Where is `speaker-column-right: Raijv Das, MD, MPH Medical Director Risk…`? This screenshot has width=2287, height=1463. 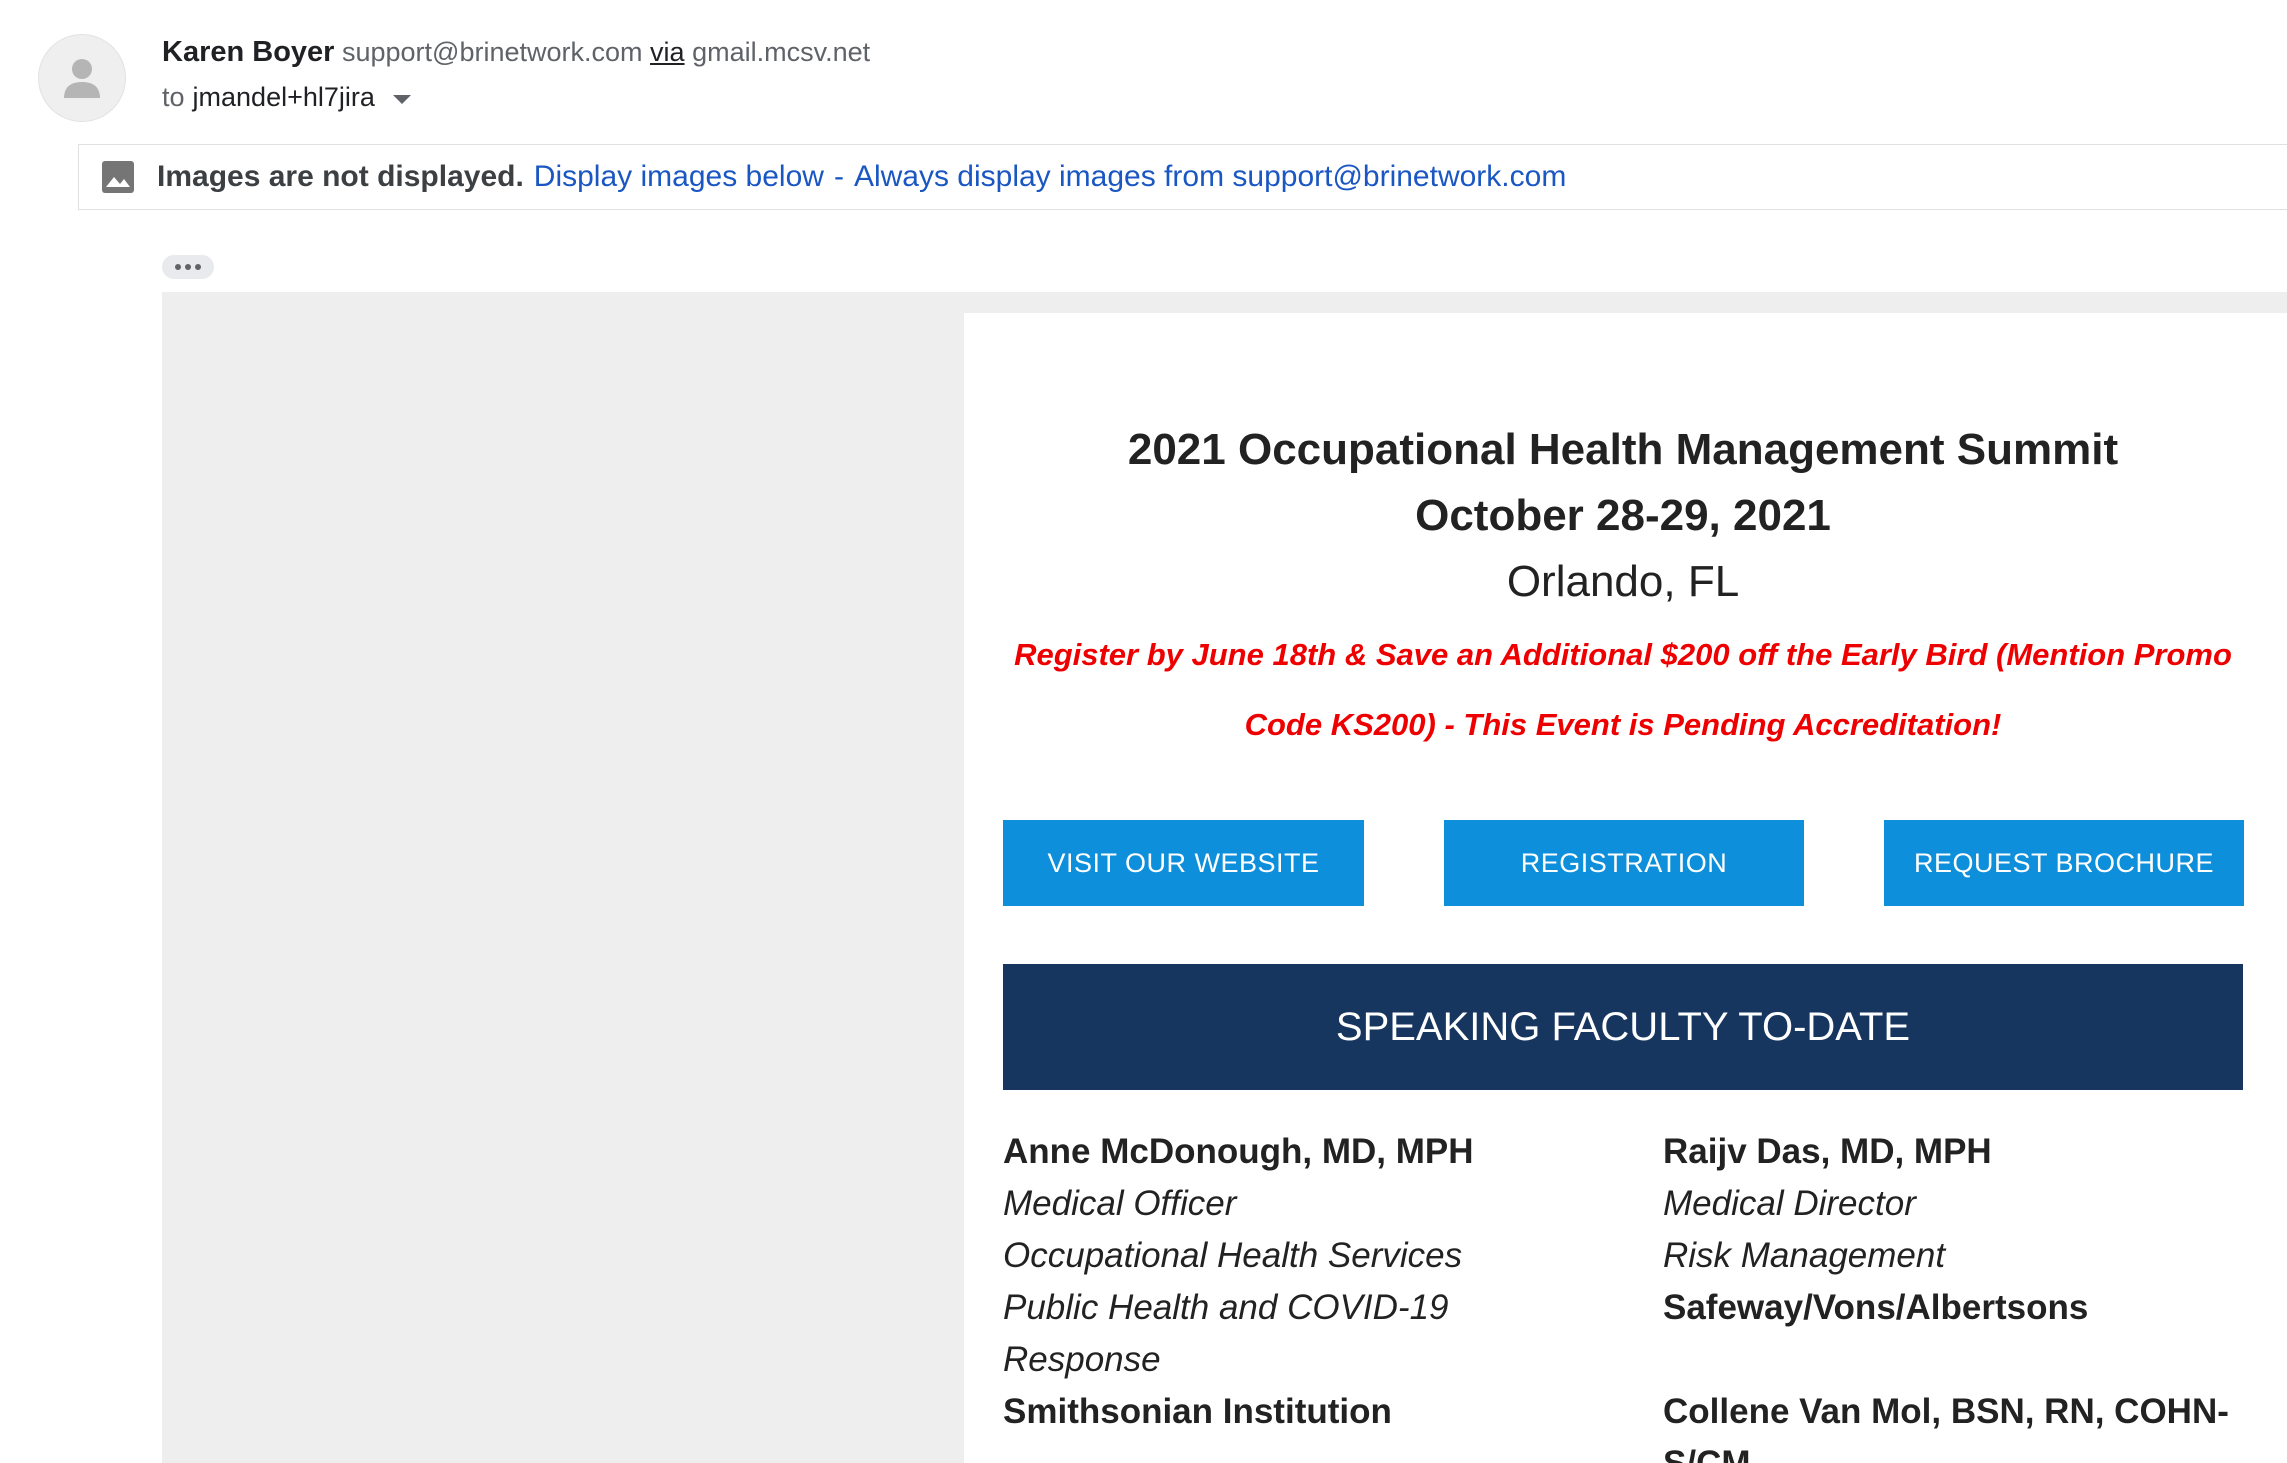
speaker-column-right: Raijv Das, MD, MPH Medical Director Risk… is located at coordinates (1953, 1294).